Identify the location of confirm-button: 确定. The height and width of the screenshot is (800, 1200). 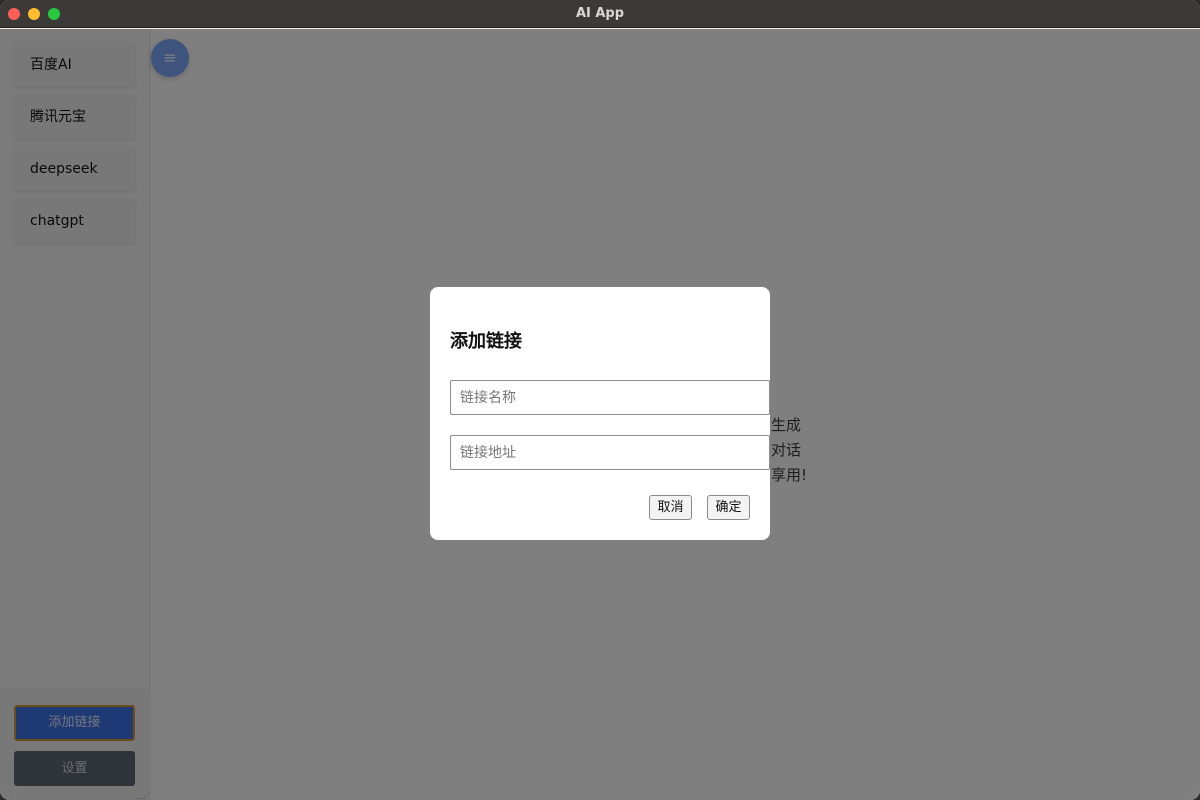
(728, 507).